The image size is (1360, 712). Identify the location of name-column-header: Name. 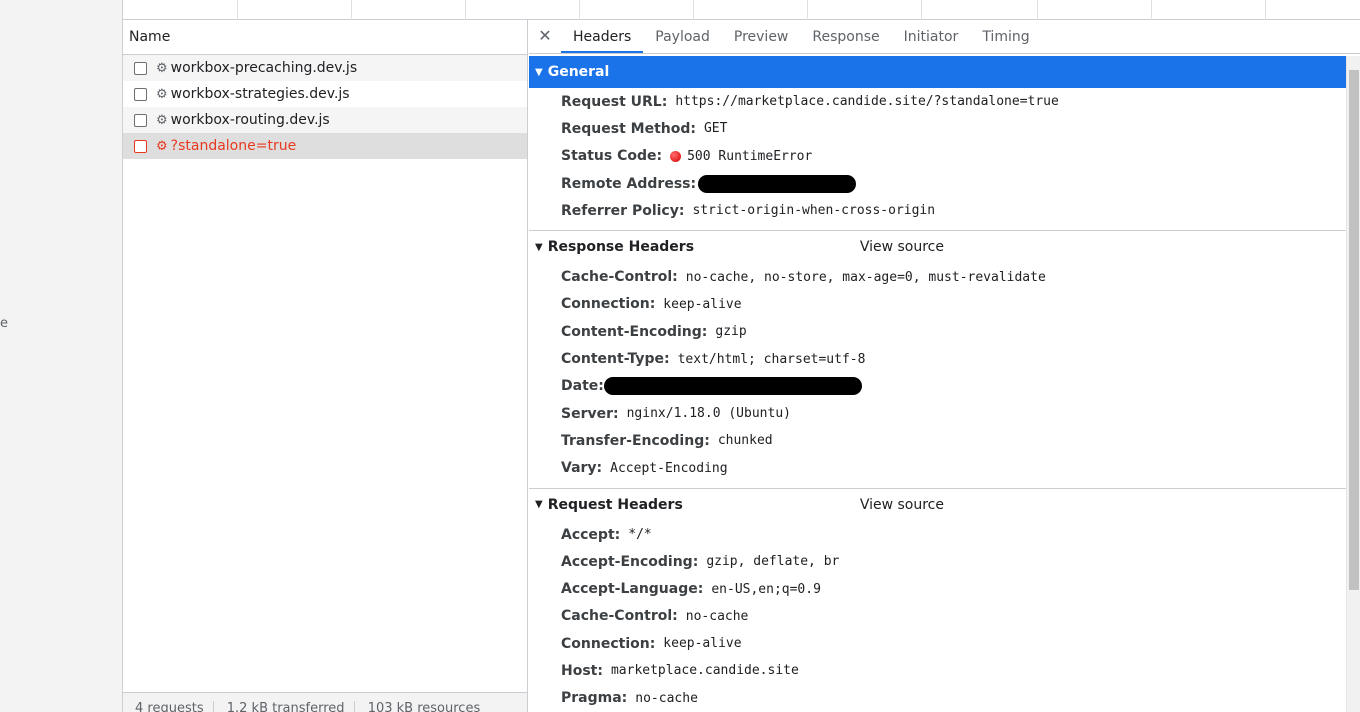
(325, 37).